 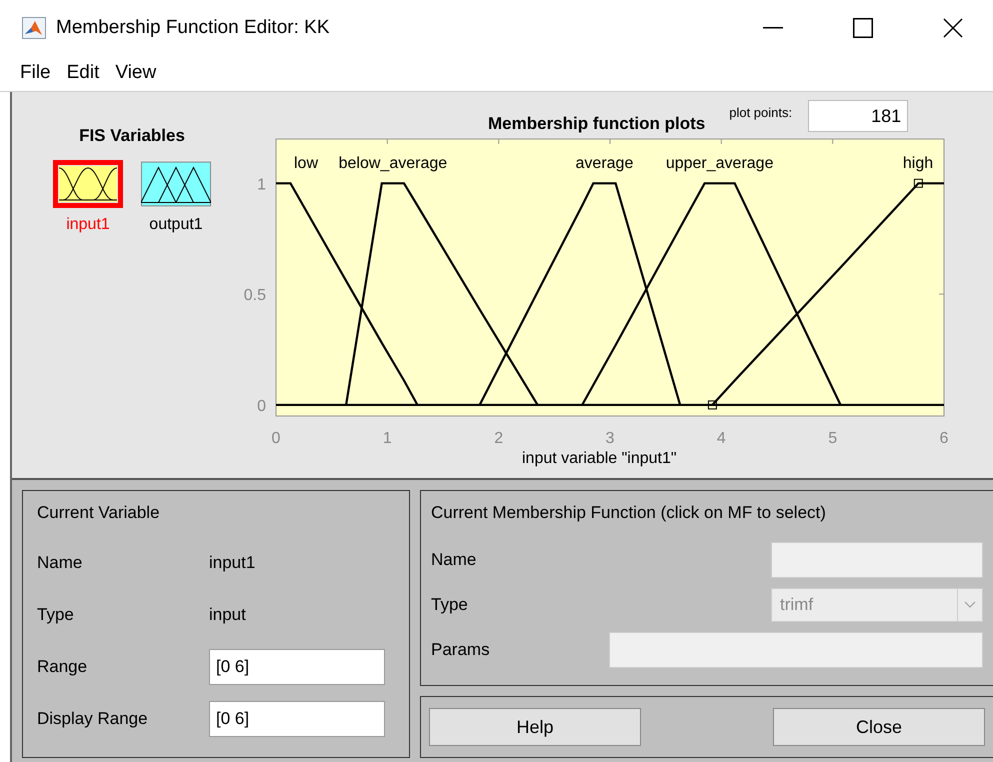 I want to click on curve-label: high, so click(x=918, y=163).